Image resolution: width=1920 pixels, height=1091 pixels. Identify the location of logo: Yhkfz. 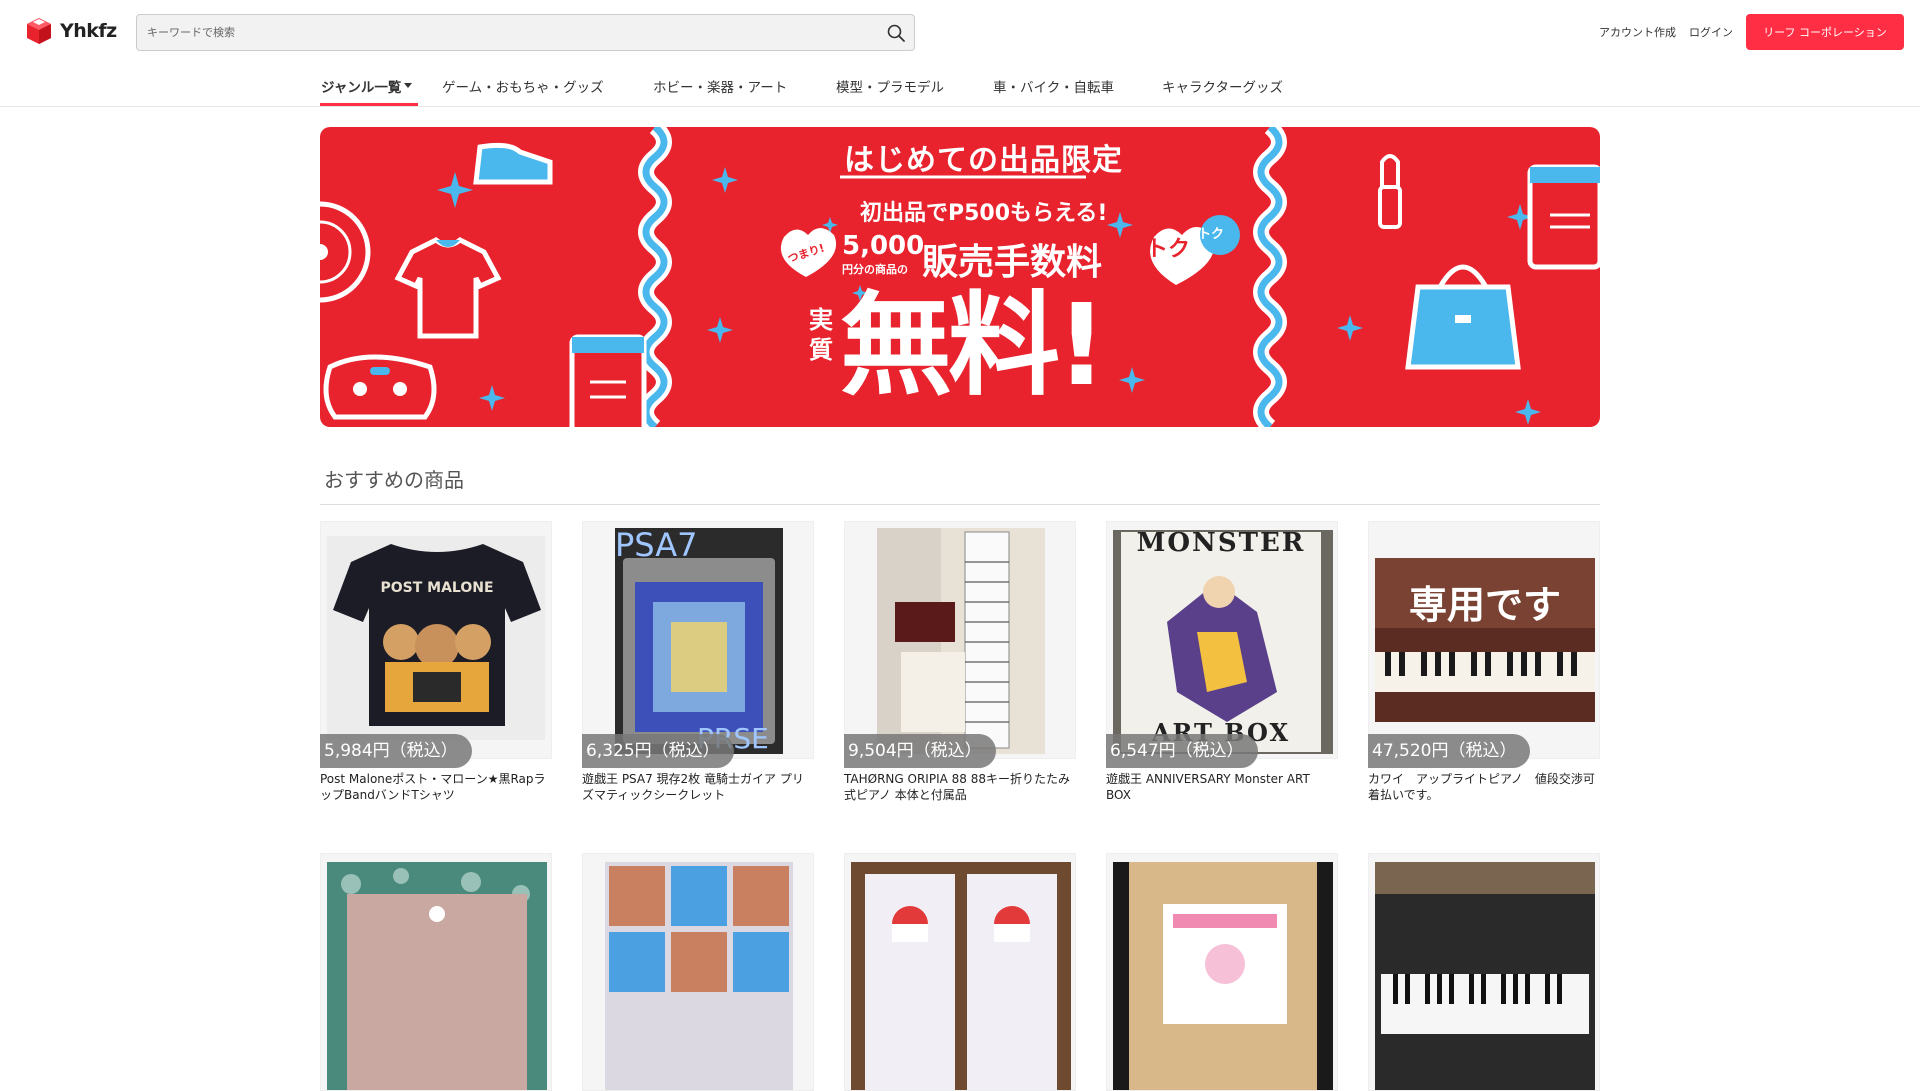
(70, 31).